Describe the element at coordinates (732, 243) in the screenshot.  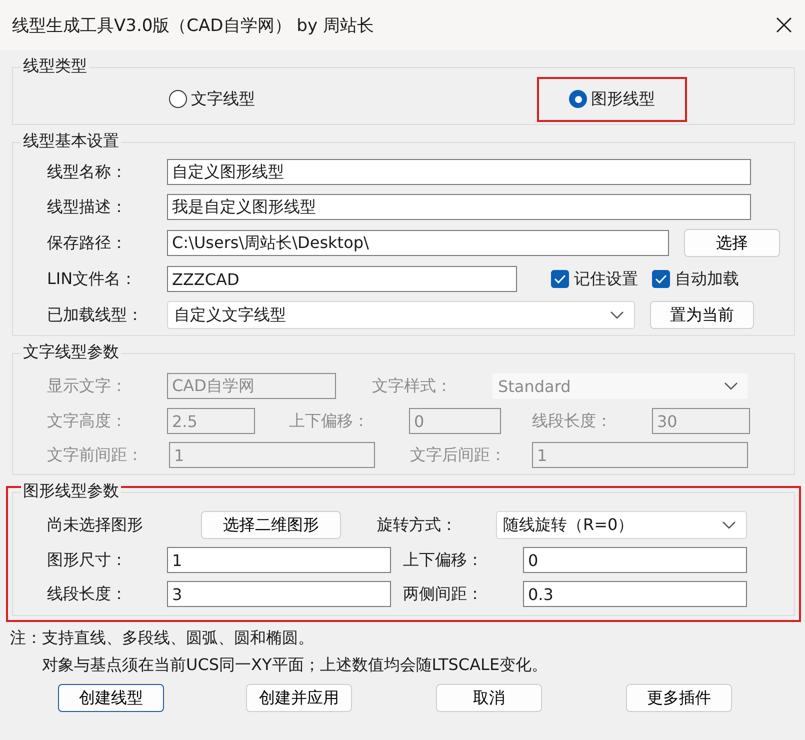
I see `browse-button: 选择` at that location.